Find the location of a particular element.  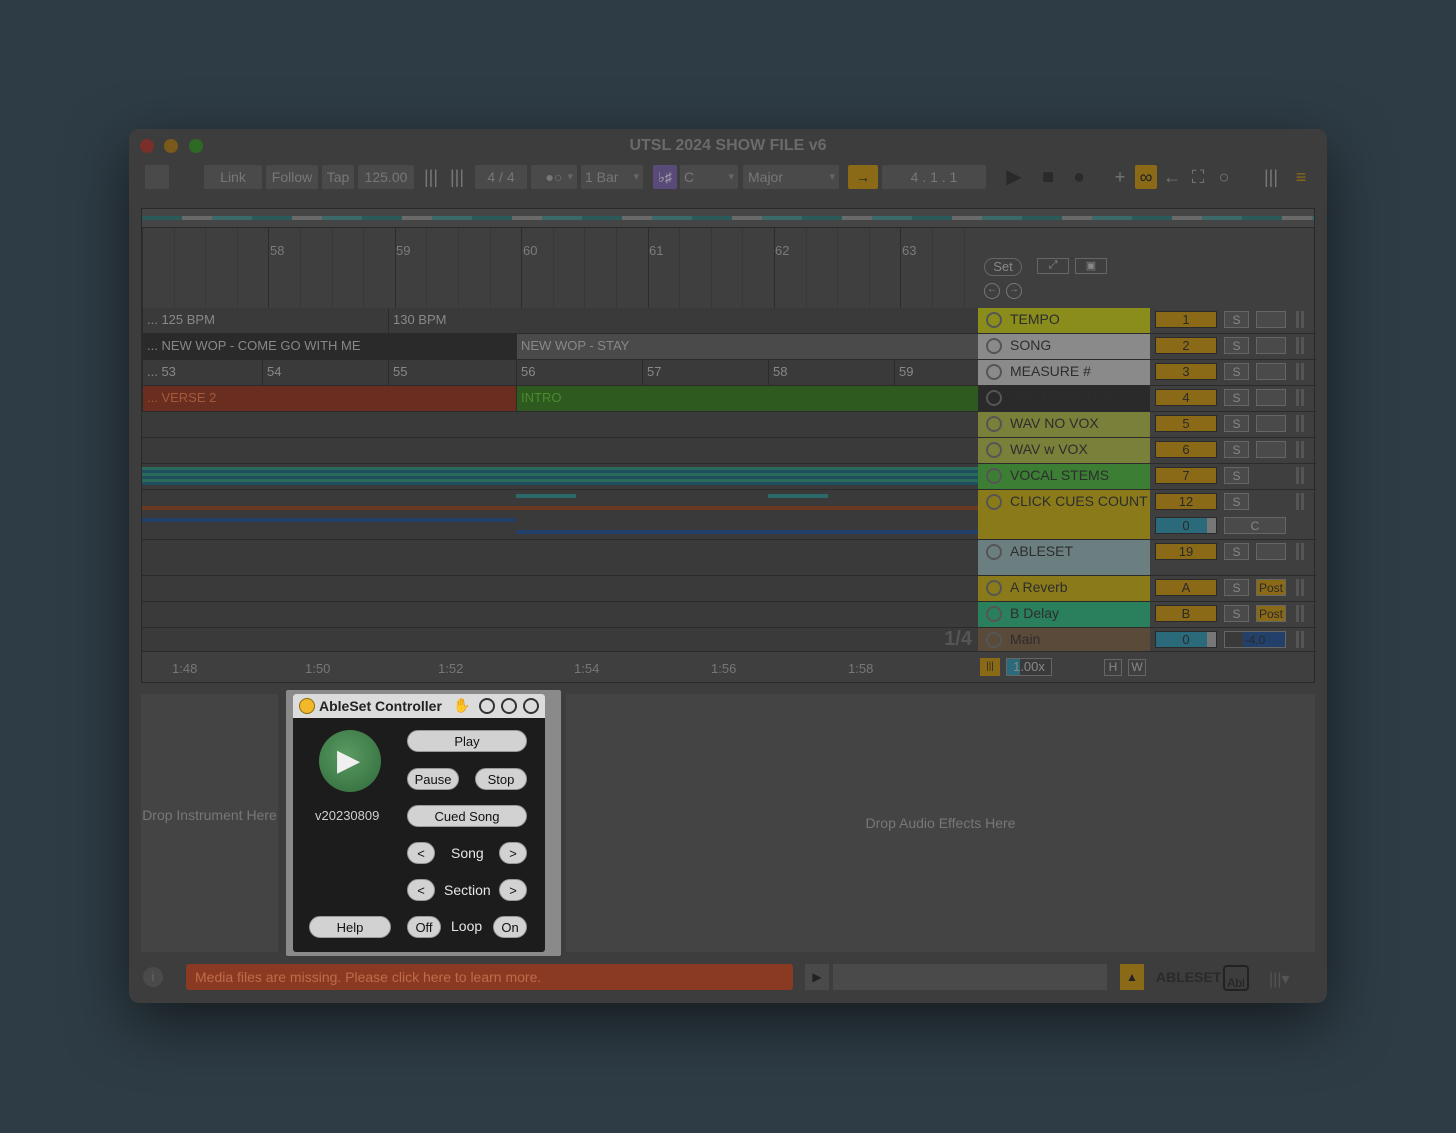

track-header: MEASURE # is located at coordinates (1064, 373).